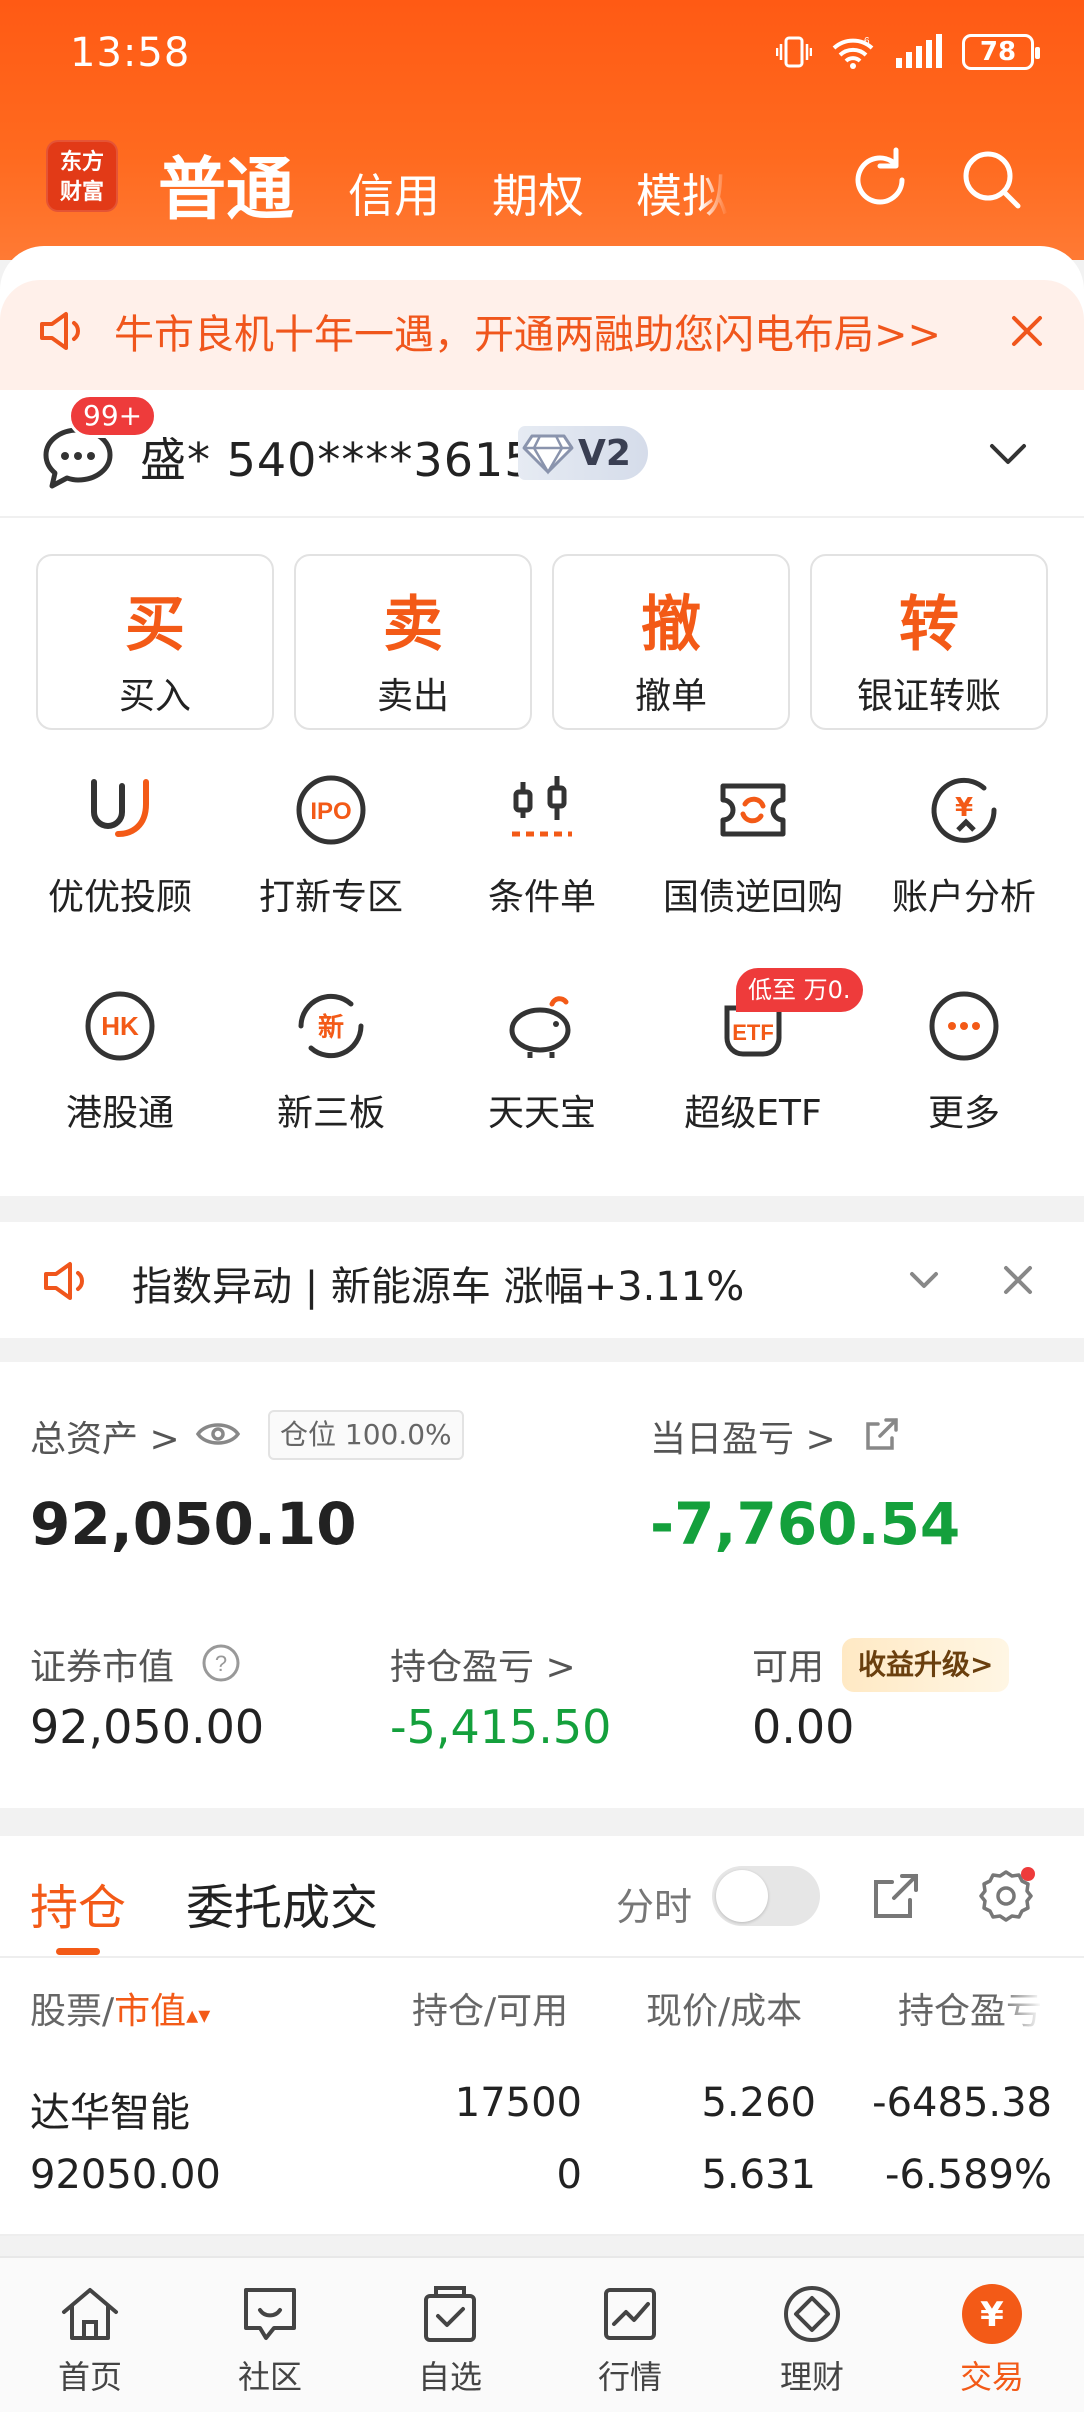 Image resolution: width=1084 pixels, height=2412 pixels. I want to click on grid-item-condition-order: 条件单, so click(542, 841).